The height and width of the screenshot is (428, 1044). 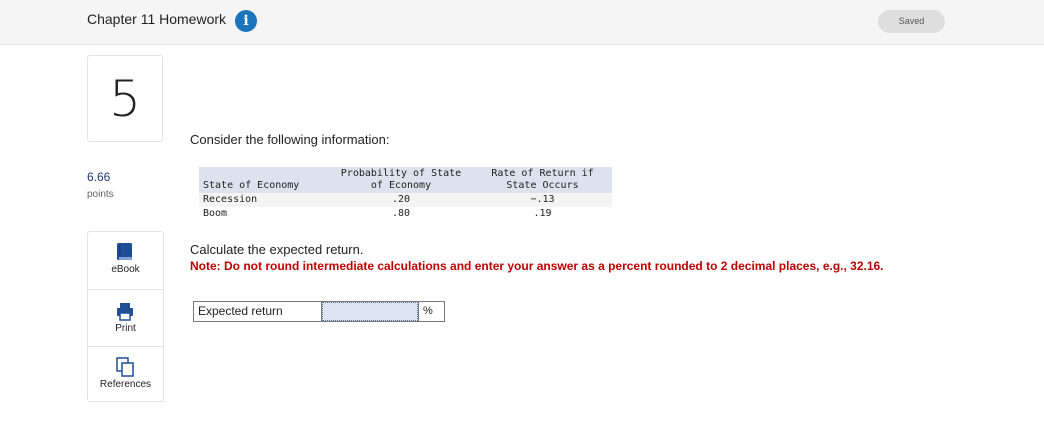 What do you see at coordinates (370, 311) in the screenshot?
I see `expected-return-input` at bounding box center [370, 311].